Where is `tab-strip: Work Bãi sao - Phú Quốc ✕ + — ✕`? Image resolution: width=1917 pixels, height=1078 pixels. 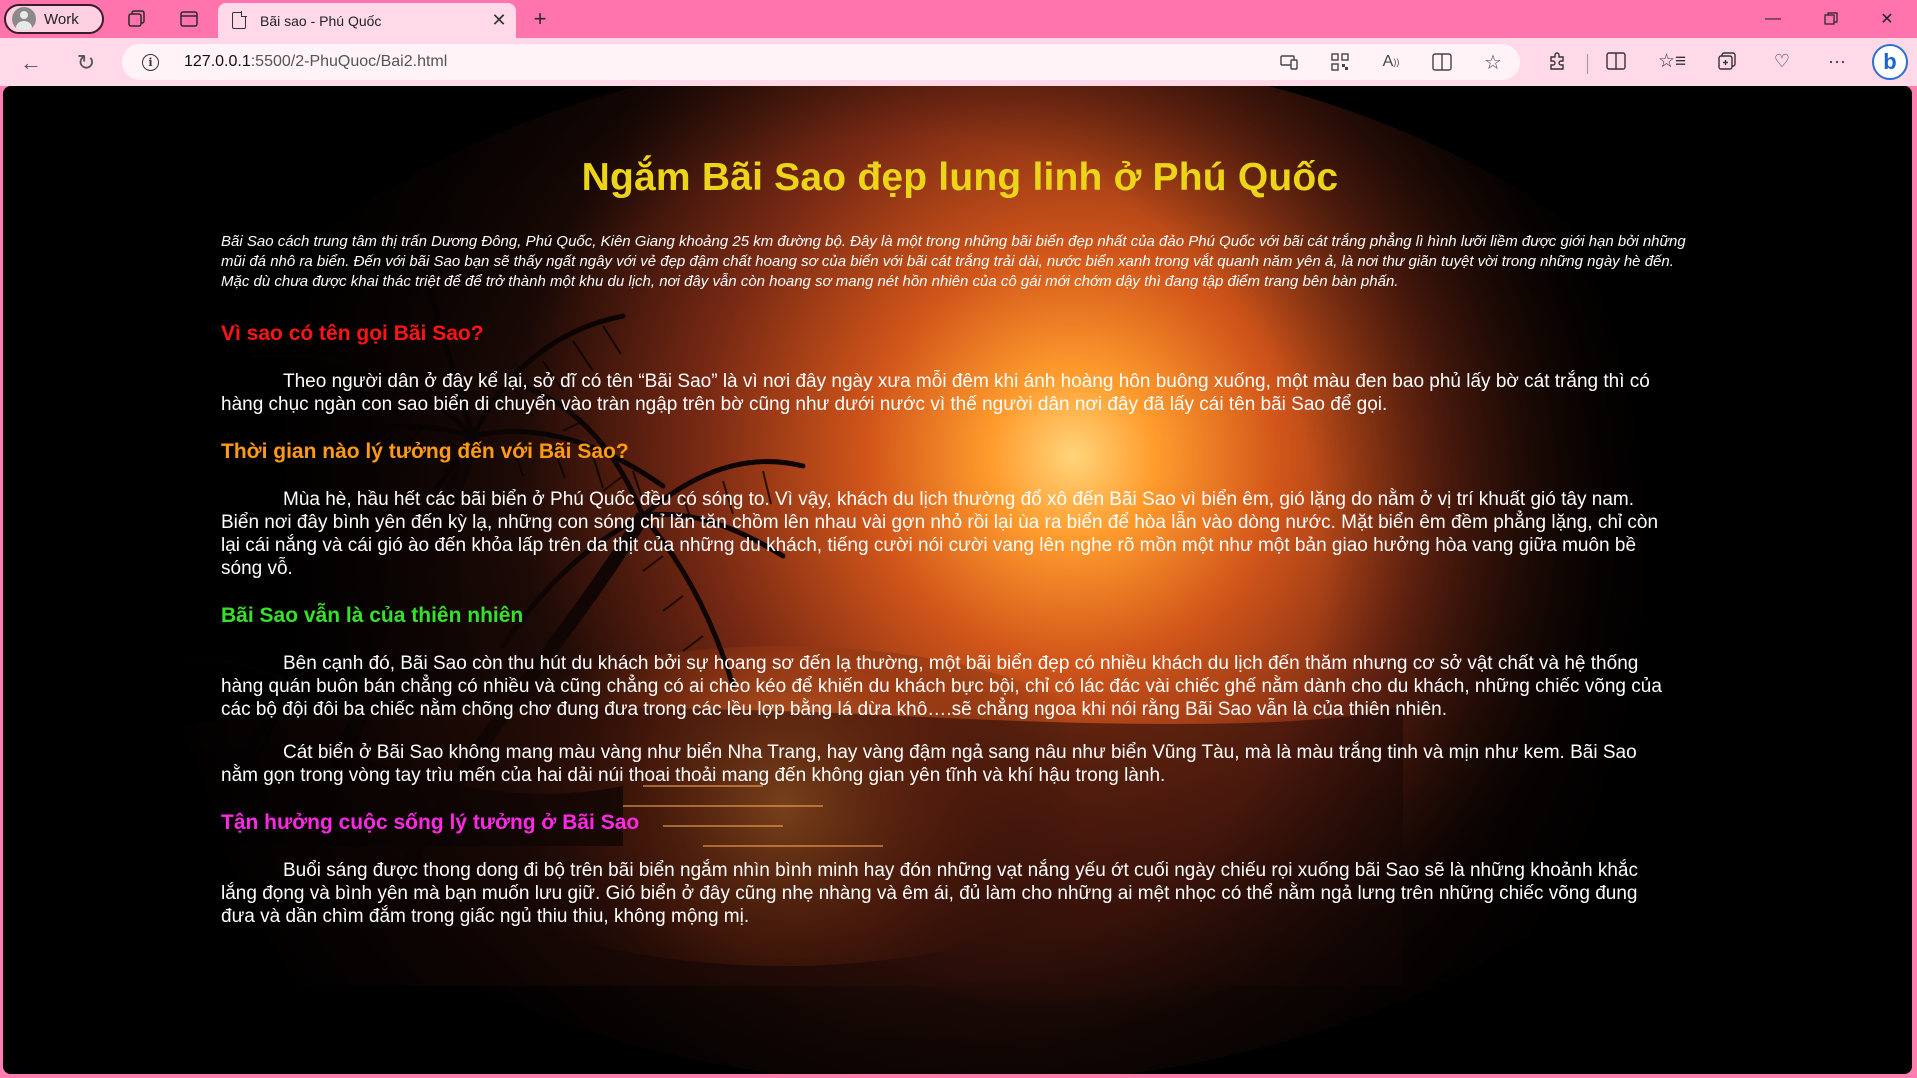 tab-strip: Work Bãi sao - Phú Quốc ✕ + — ✕ is located at coordinates (958, 19).